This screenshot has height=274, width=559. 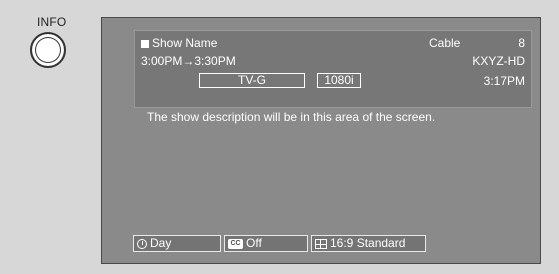 I want to click on resolution-badge: 1080i, so click(x=339, y=80).